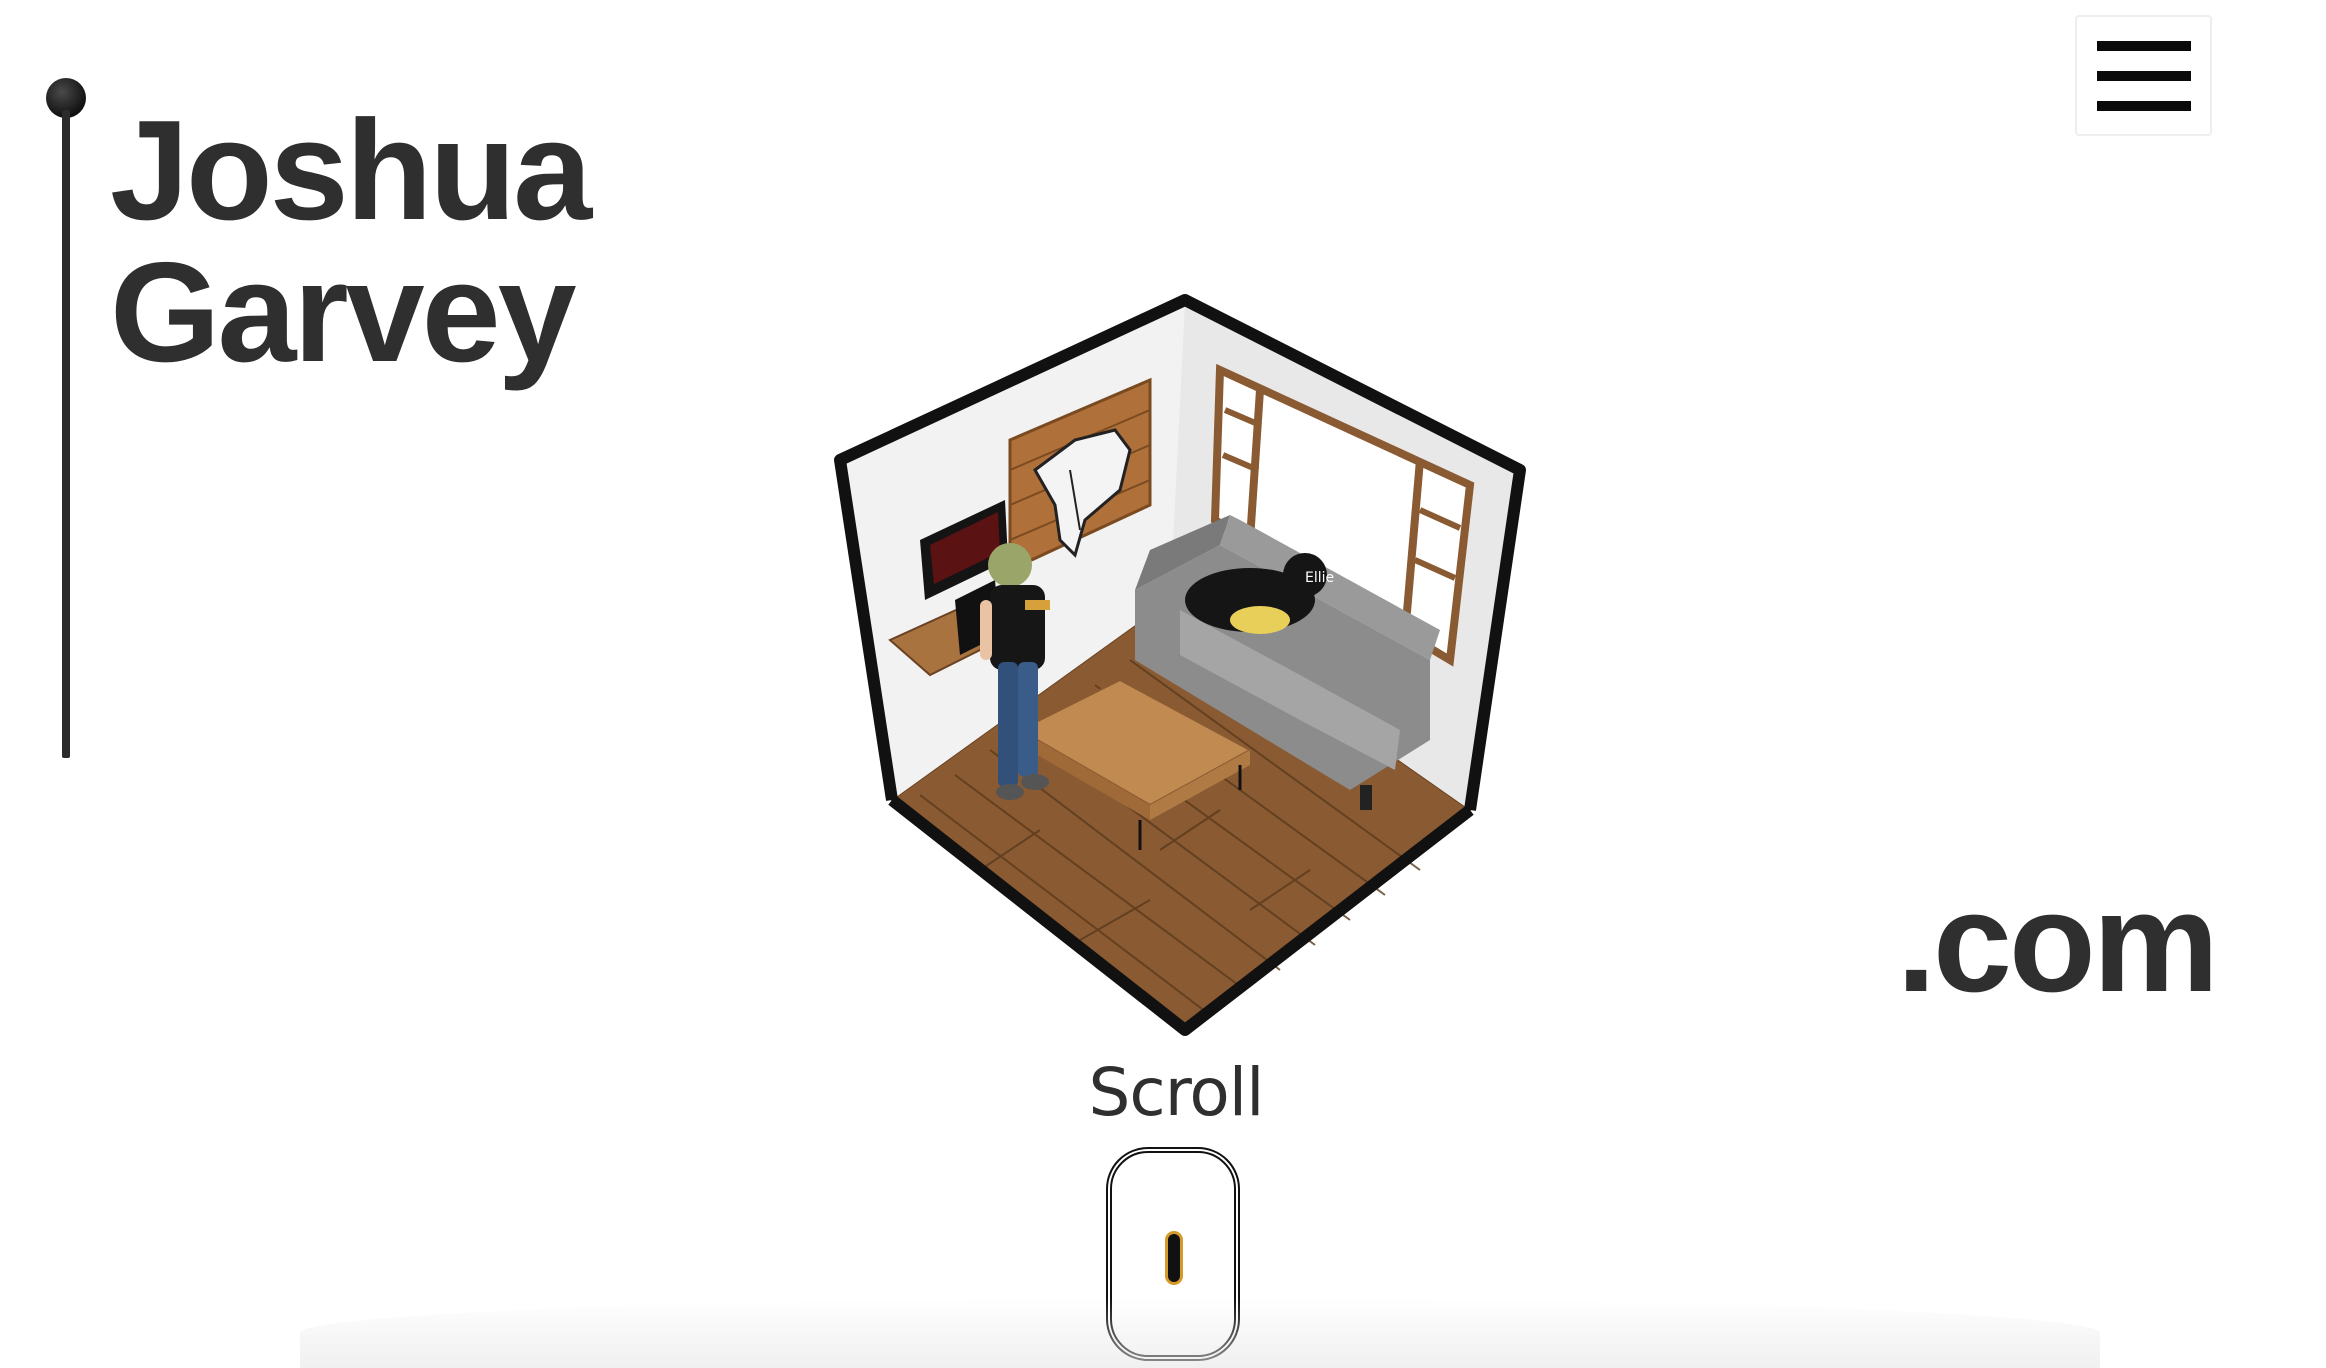 The image size is (2326, 1368). I want to click on menu-button, so click(2143, 75).